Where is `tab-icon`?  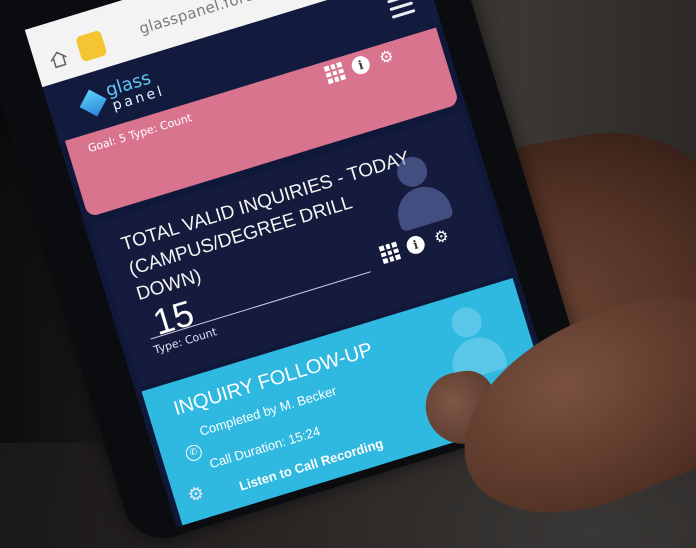
tab-icon is located at coordinates (91, 46).